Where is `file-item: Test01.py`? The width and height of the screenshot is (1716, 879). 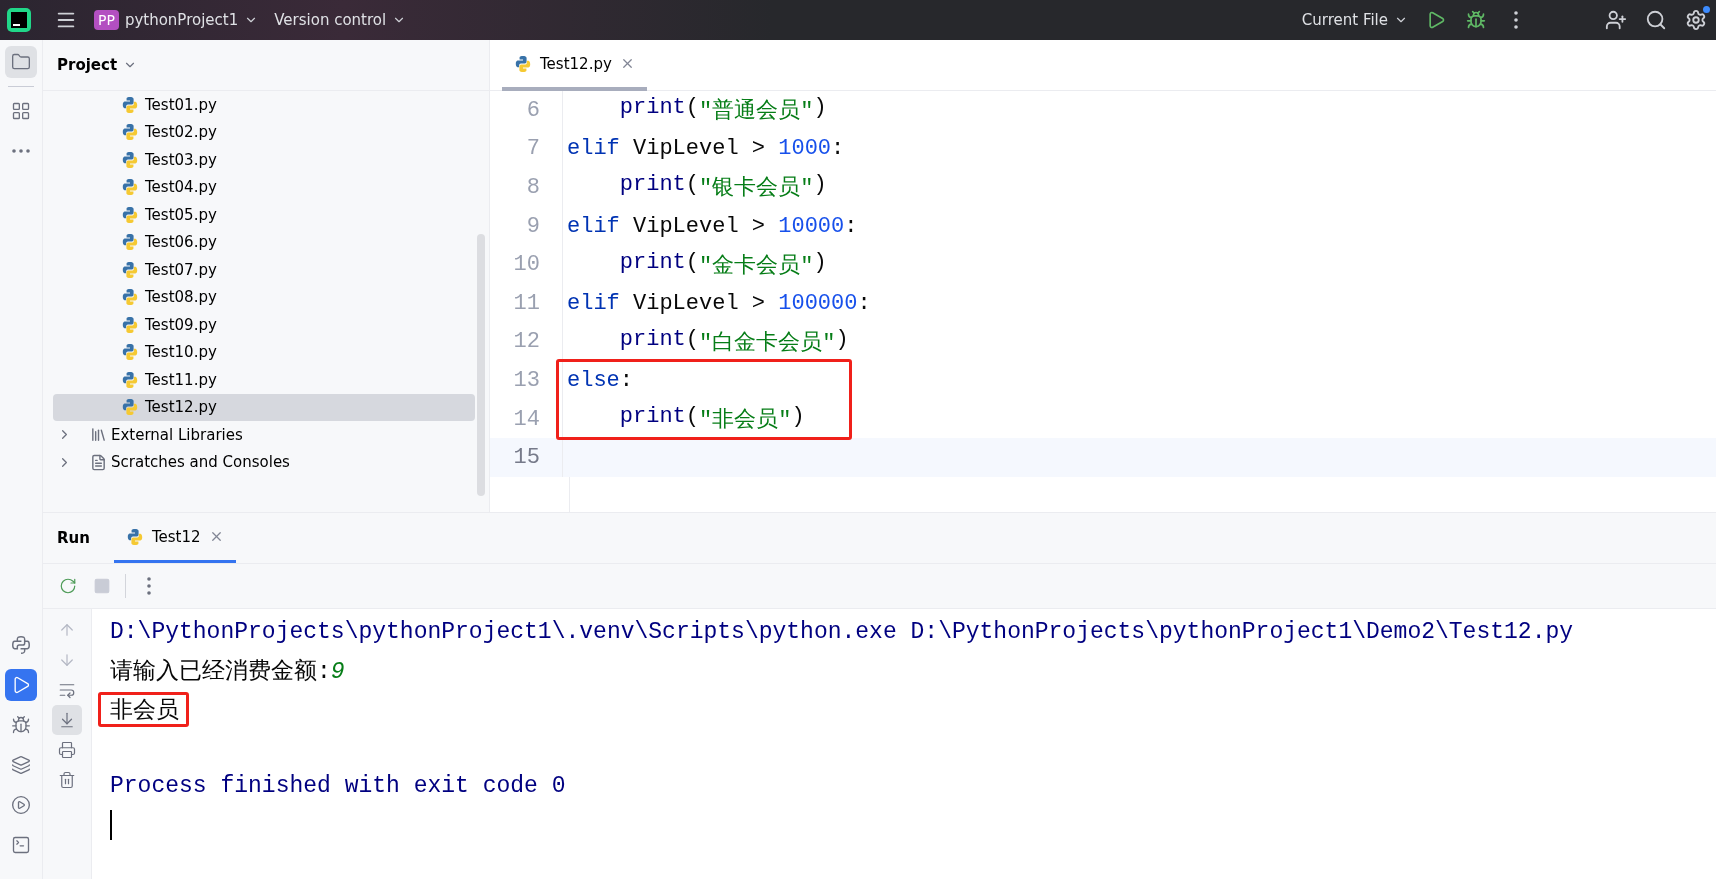 file-item: Test01.py is located at coordinates (264, 105).